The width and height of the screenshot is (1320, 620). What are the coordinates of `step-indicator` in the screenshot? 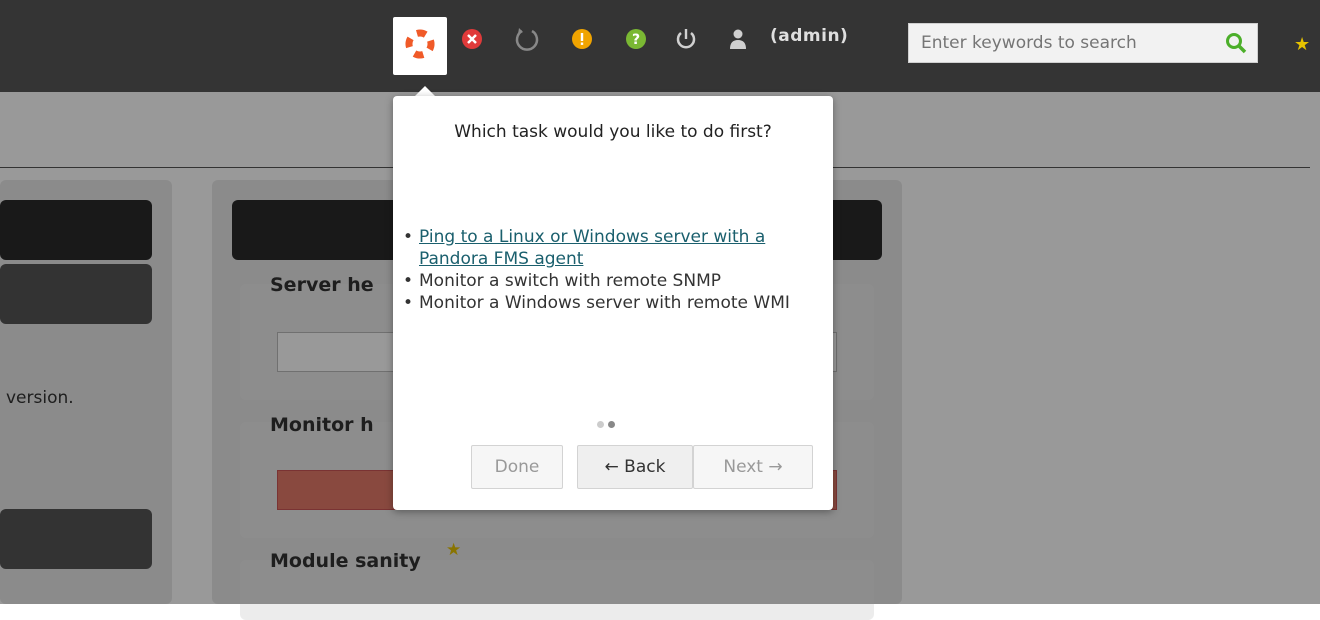 It's located at (608, 422).